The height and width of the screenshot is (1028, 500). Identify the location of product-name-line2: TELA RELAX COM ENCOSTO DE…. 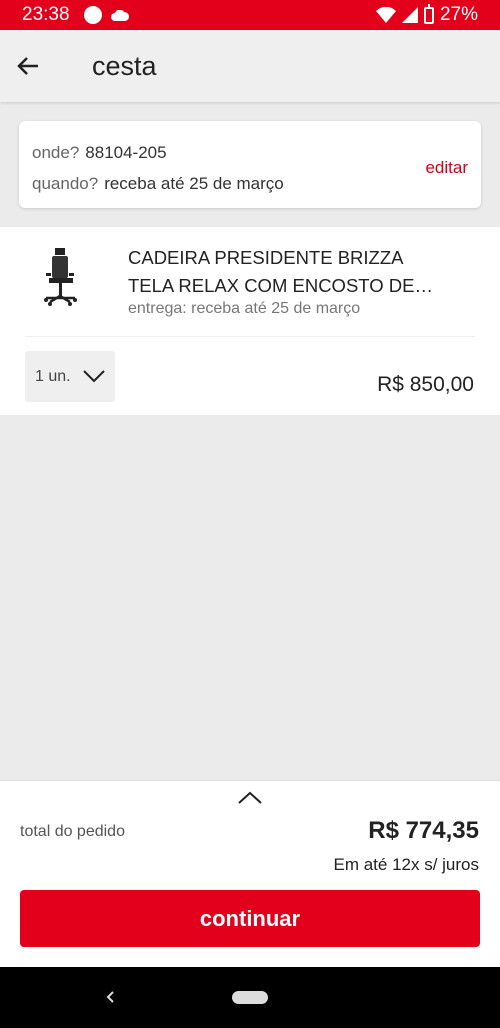
(280, 285).